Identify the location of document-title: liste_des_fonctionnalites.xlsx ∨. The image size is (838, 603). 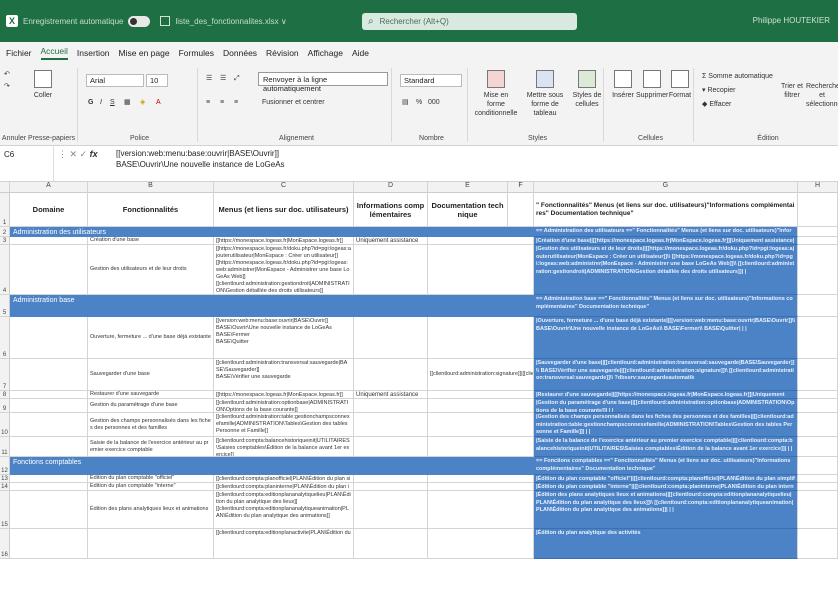
(231, 21).